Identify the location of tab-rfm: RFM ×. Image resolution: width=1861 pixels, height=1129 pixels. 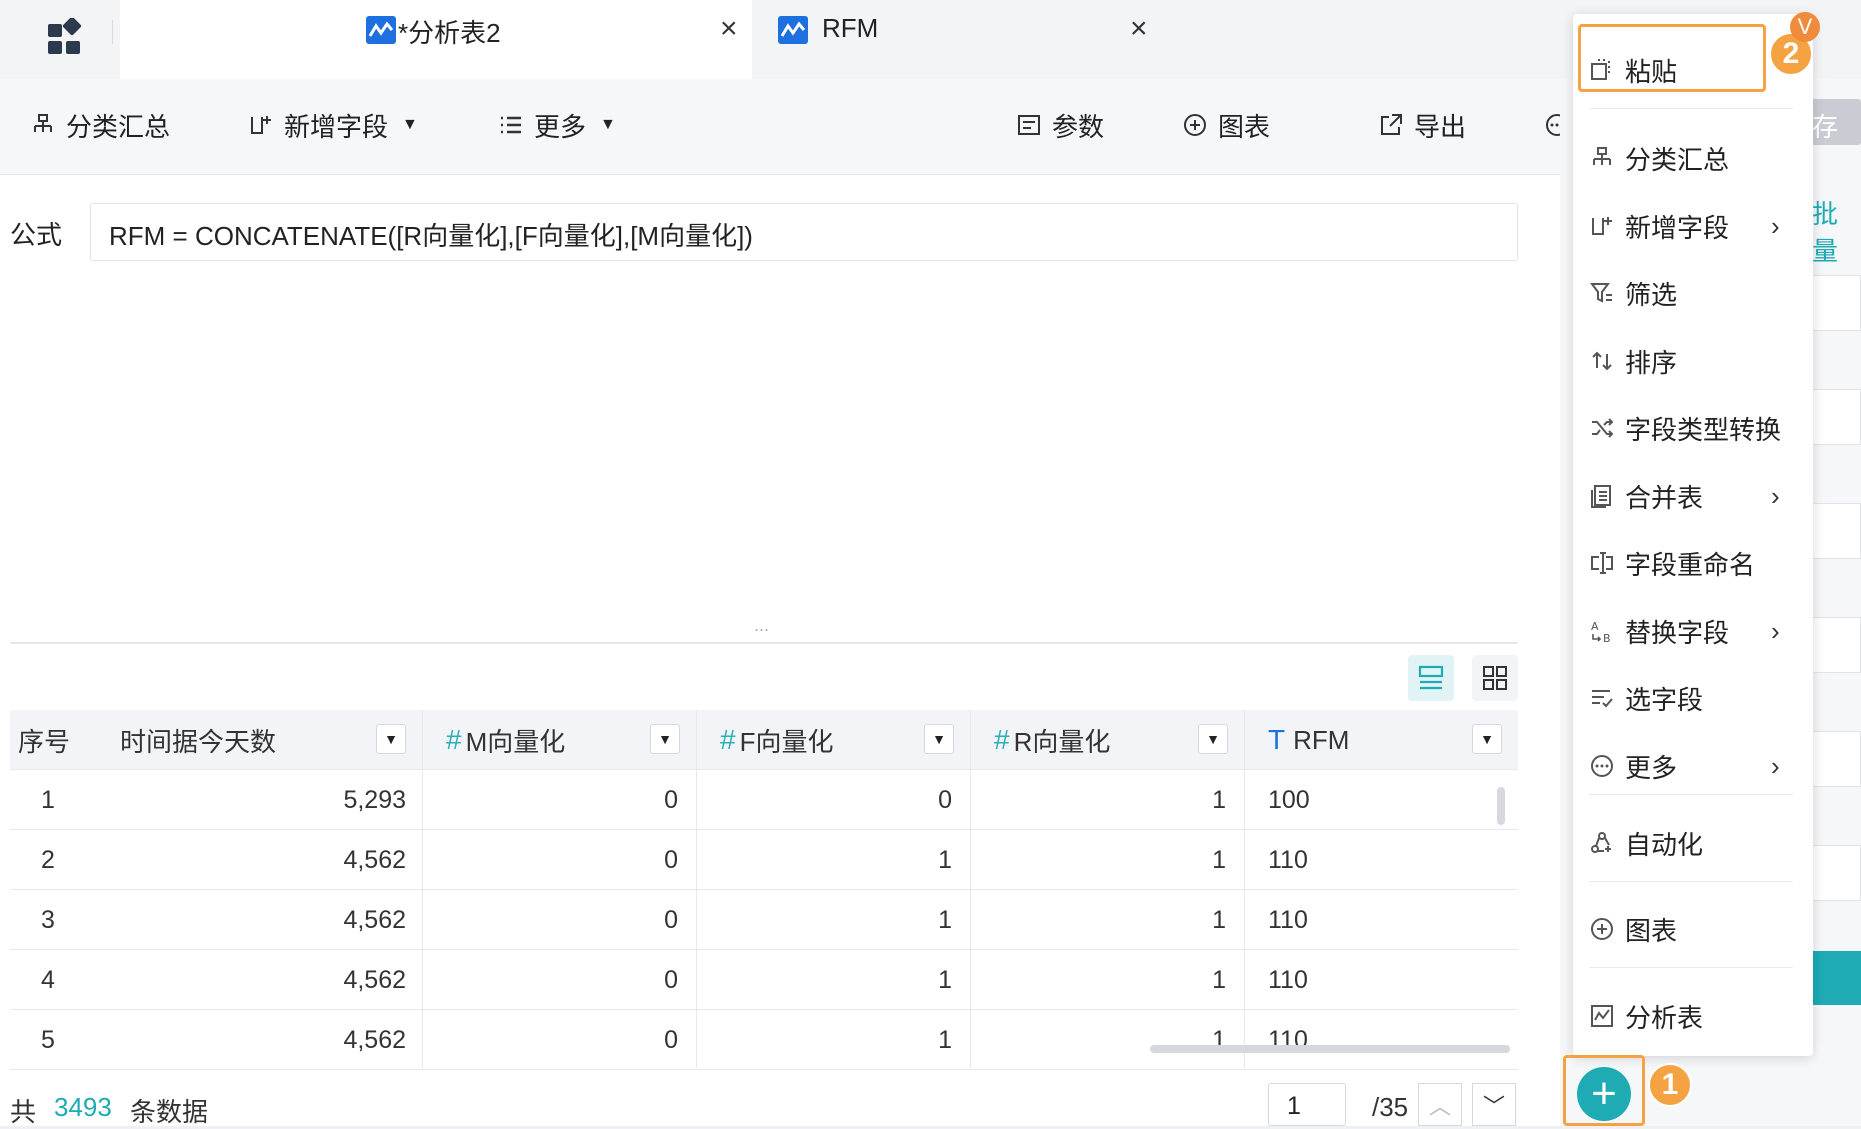
(959, 39).